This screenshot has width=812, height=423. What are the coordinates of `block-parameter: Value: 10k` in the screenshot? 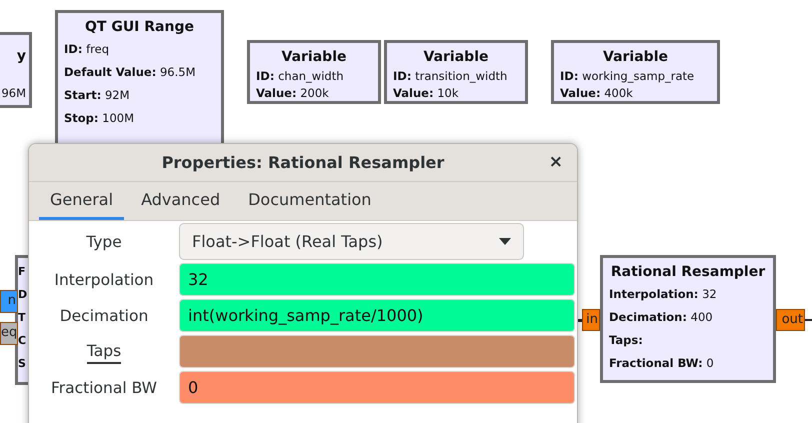 It's located at (426, 93).